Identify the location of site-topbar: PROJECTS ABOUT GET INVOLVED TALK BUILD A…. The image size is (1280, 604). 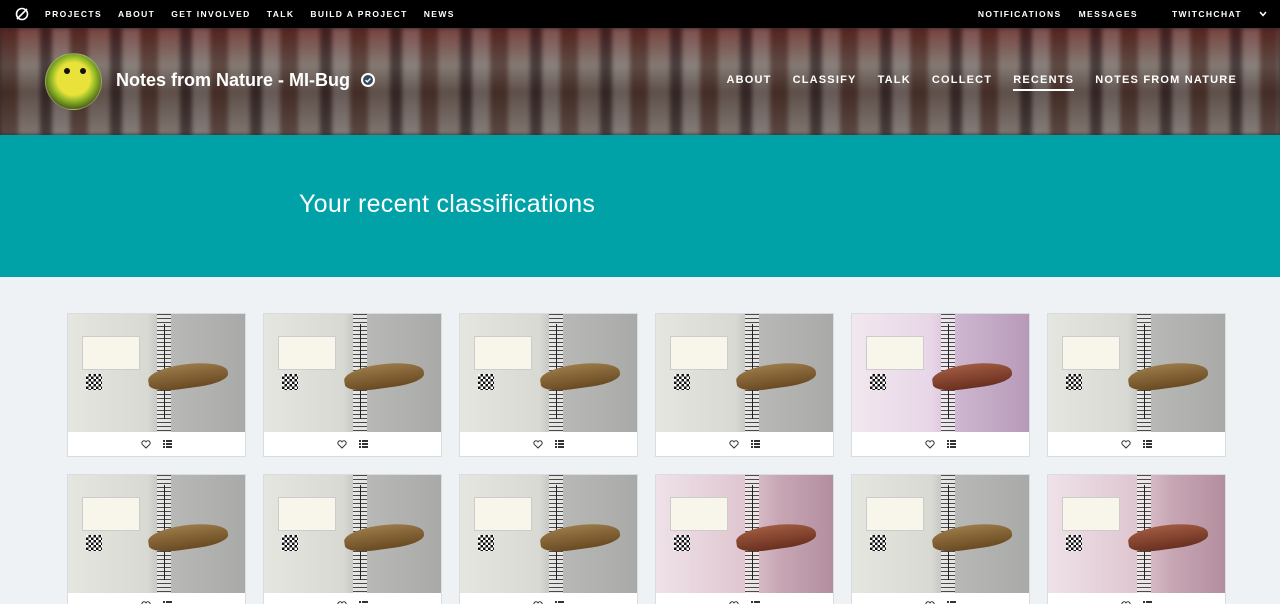
(640, 14).